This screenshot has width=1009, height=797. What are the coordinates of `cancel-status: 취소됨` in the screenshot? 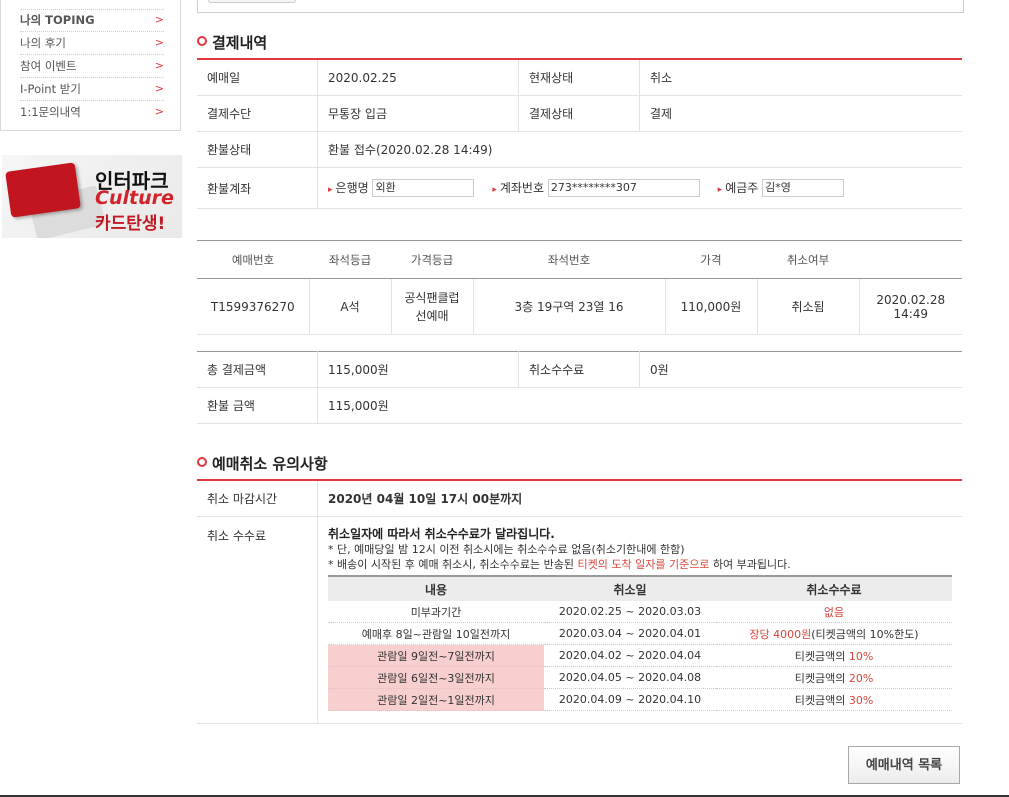 It's located at (808, 306).